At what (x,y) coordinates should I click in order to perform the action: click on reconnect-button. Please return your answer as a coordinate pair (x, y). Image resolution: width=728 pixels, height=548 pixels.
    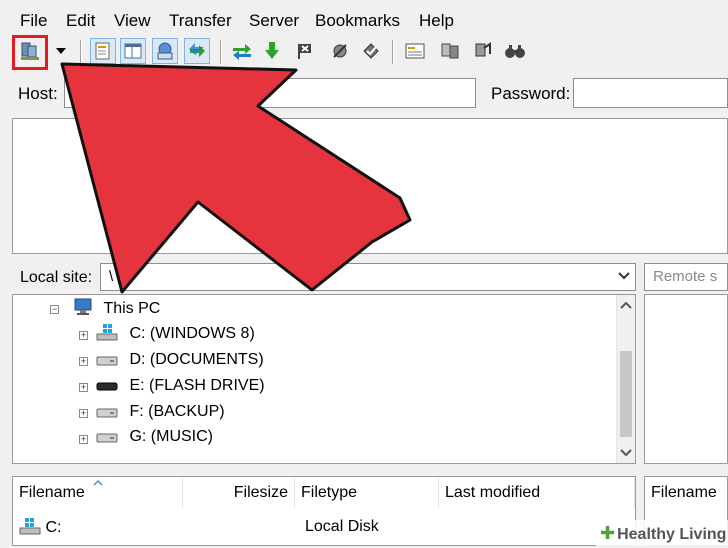
    Looking at the image, I should click on (371, 51).